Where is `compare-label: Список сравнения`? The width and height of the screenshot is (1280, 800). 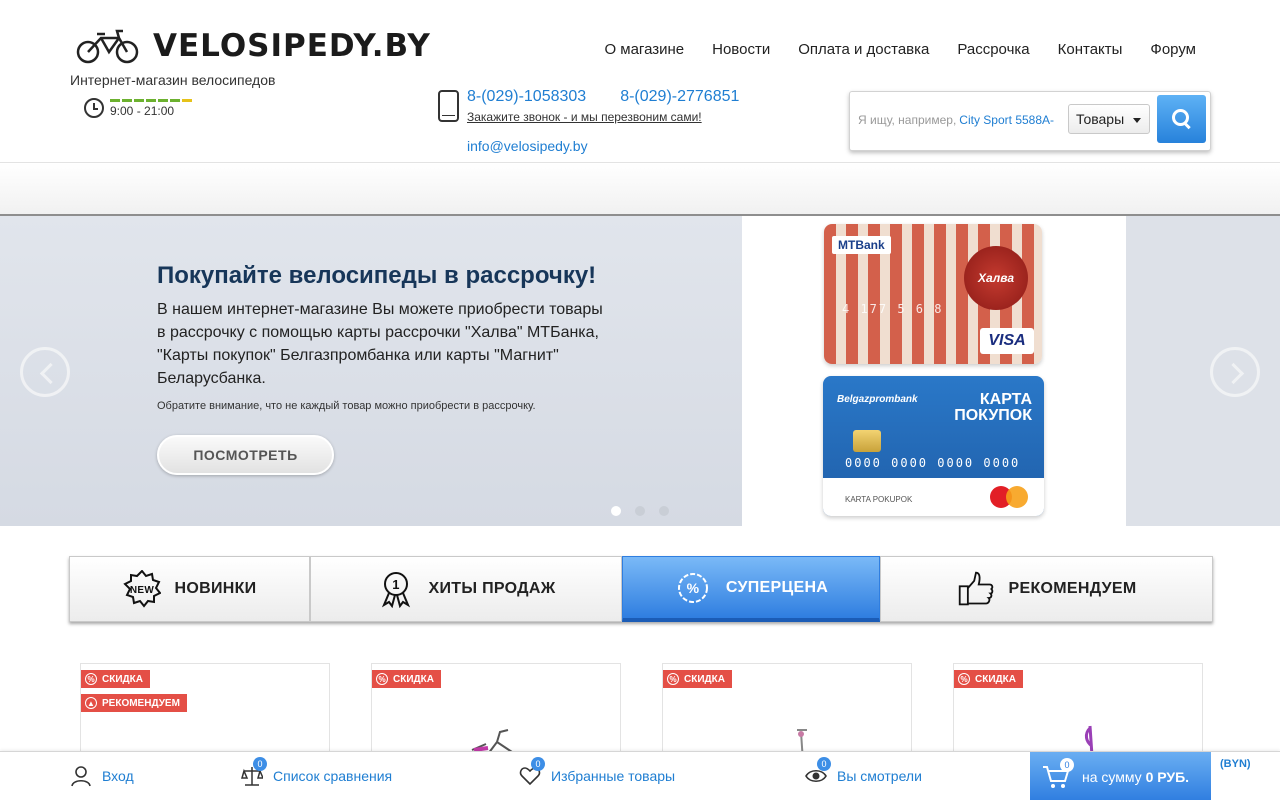
compare-label: Список сравнения is located at coordinates (333, 776).